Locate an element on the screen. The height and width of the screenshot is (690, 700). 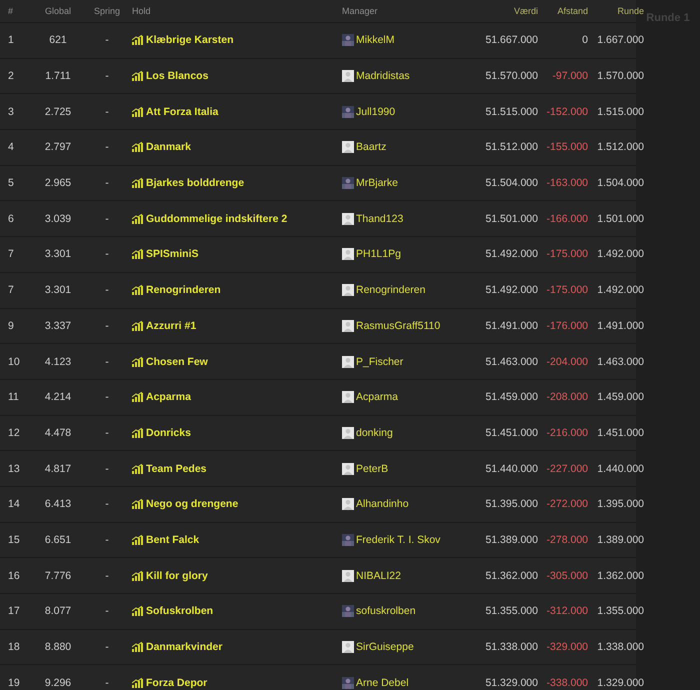
team-link: Bjarkes bolddrenge is located at coordinates (195, 183).